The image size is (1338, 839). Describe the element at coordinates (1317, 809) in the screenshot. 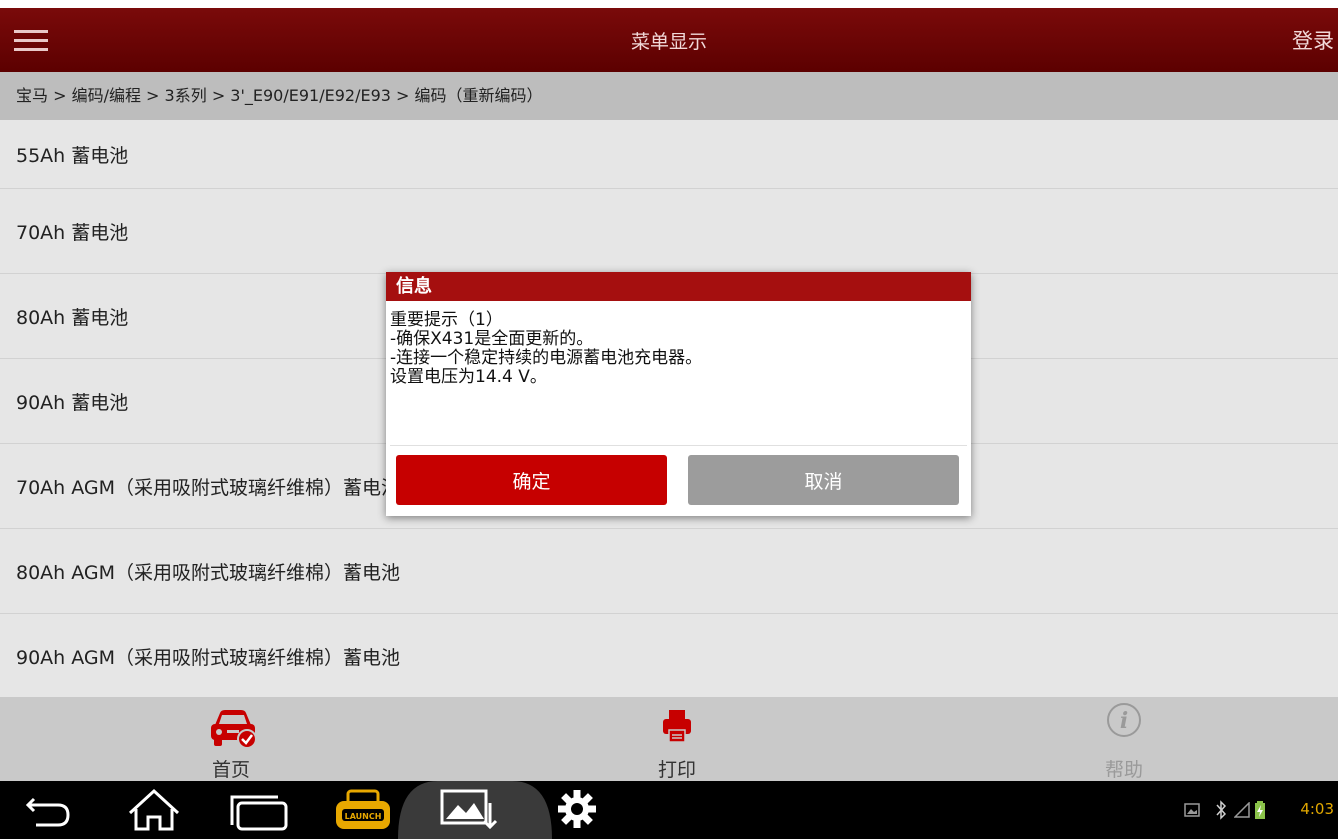

I see `status-clock: 4:03` at that location.